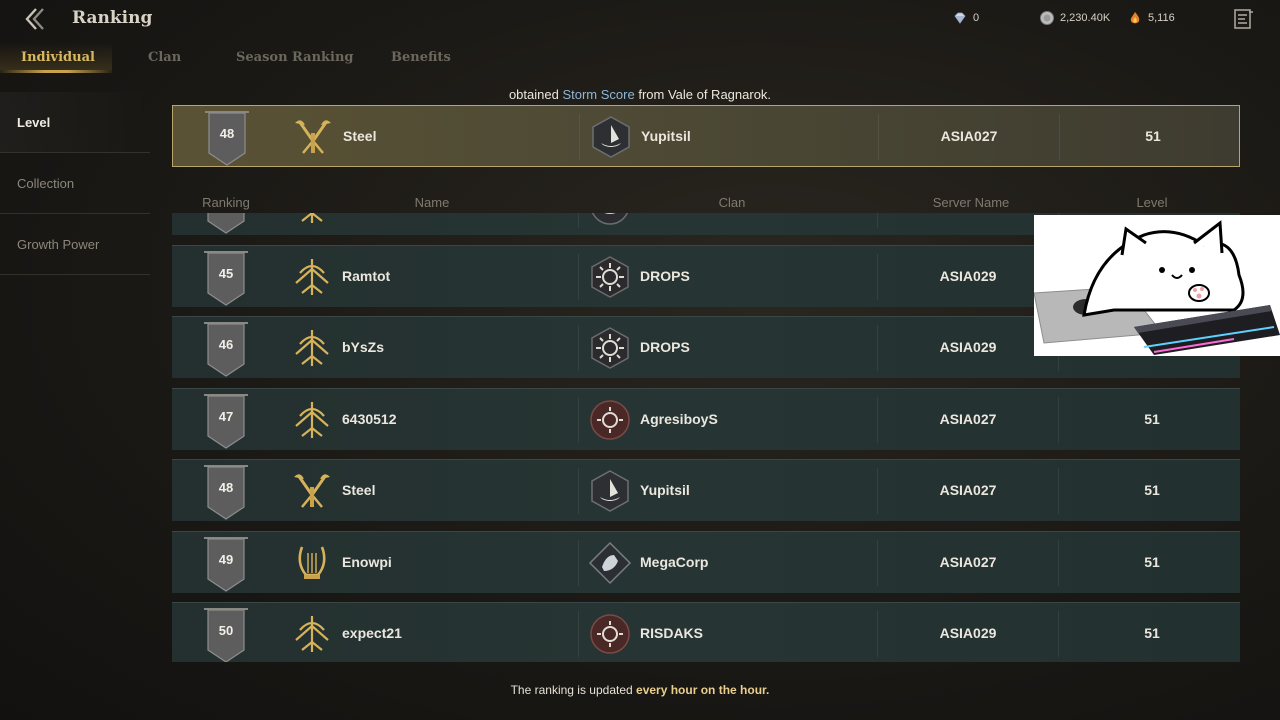  I want to click on player-name: Ramtot, so click(366, 275).